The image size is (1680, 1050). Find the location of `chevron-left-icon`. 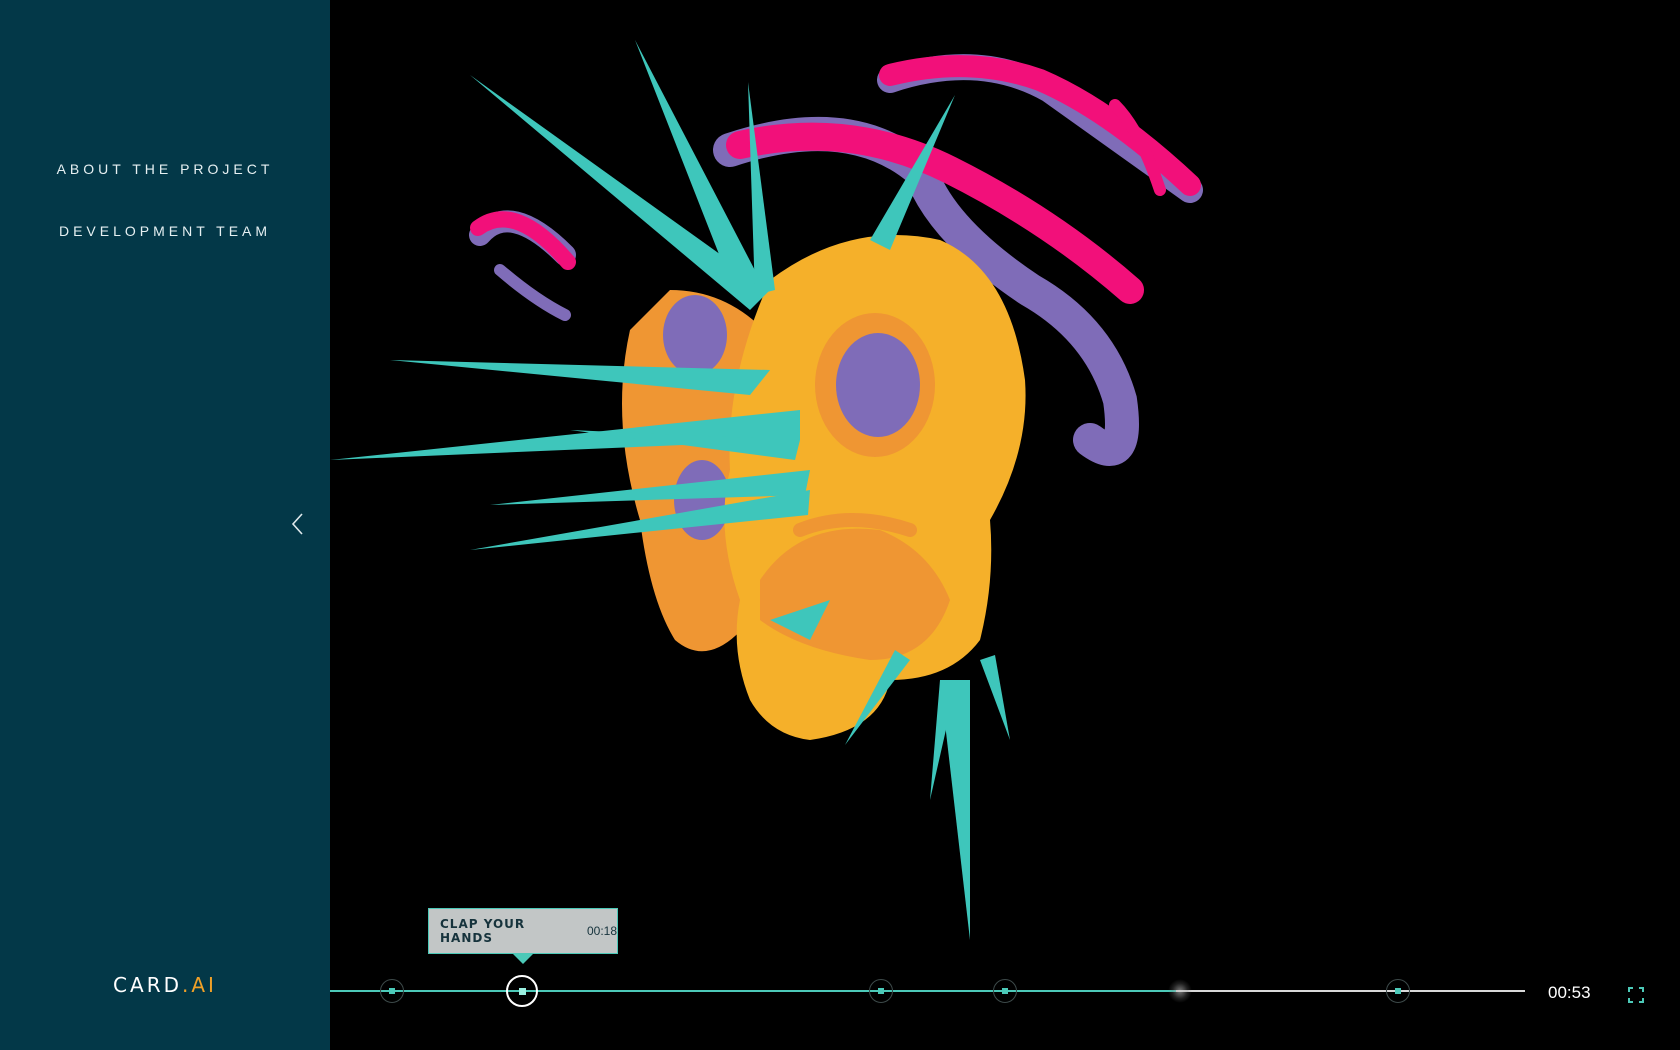

chevron-left-icon is located at coordinates (297, 524).